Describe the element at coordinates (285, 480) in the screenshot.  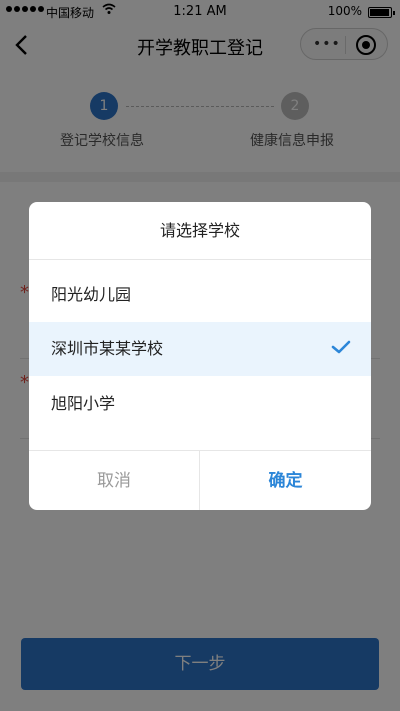
I see `confirm-button: 确定` at that location.